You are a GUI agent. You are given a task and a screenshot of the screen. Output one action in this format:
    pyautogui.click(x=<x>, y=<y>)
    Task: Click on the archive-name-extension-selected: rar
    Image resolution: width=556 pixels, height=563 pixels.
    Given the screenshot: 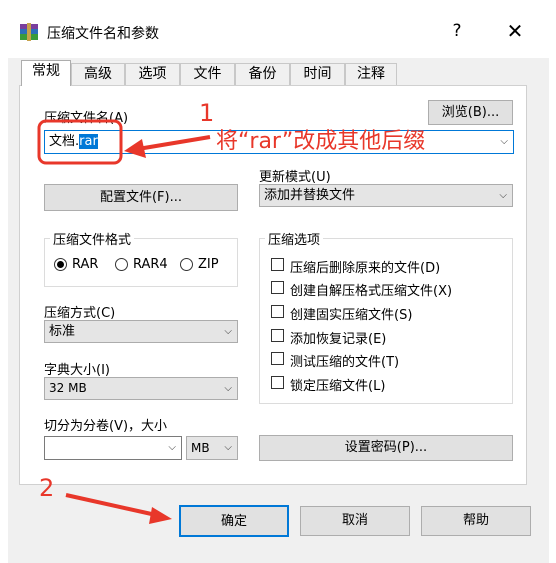 What is the action you would take?
    pyautogui.click(x=88, y=141)
    